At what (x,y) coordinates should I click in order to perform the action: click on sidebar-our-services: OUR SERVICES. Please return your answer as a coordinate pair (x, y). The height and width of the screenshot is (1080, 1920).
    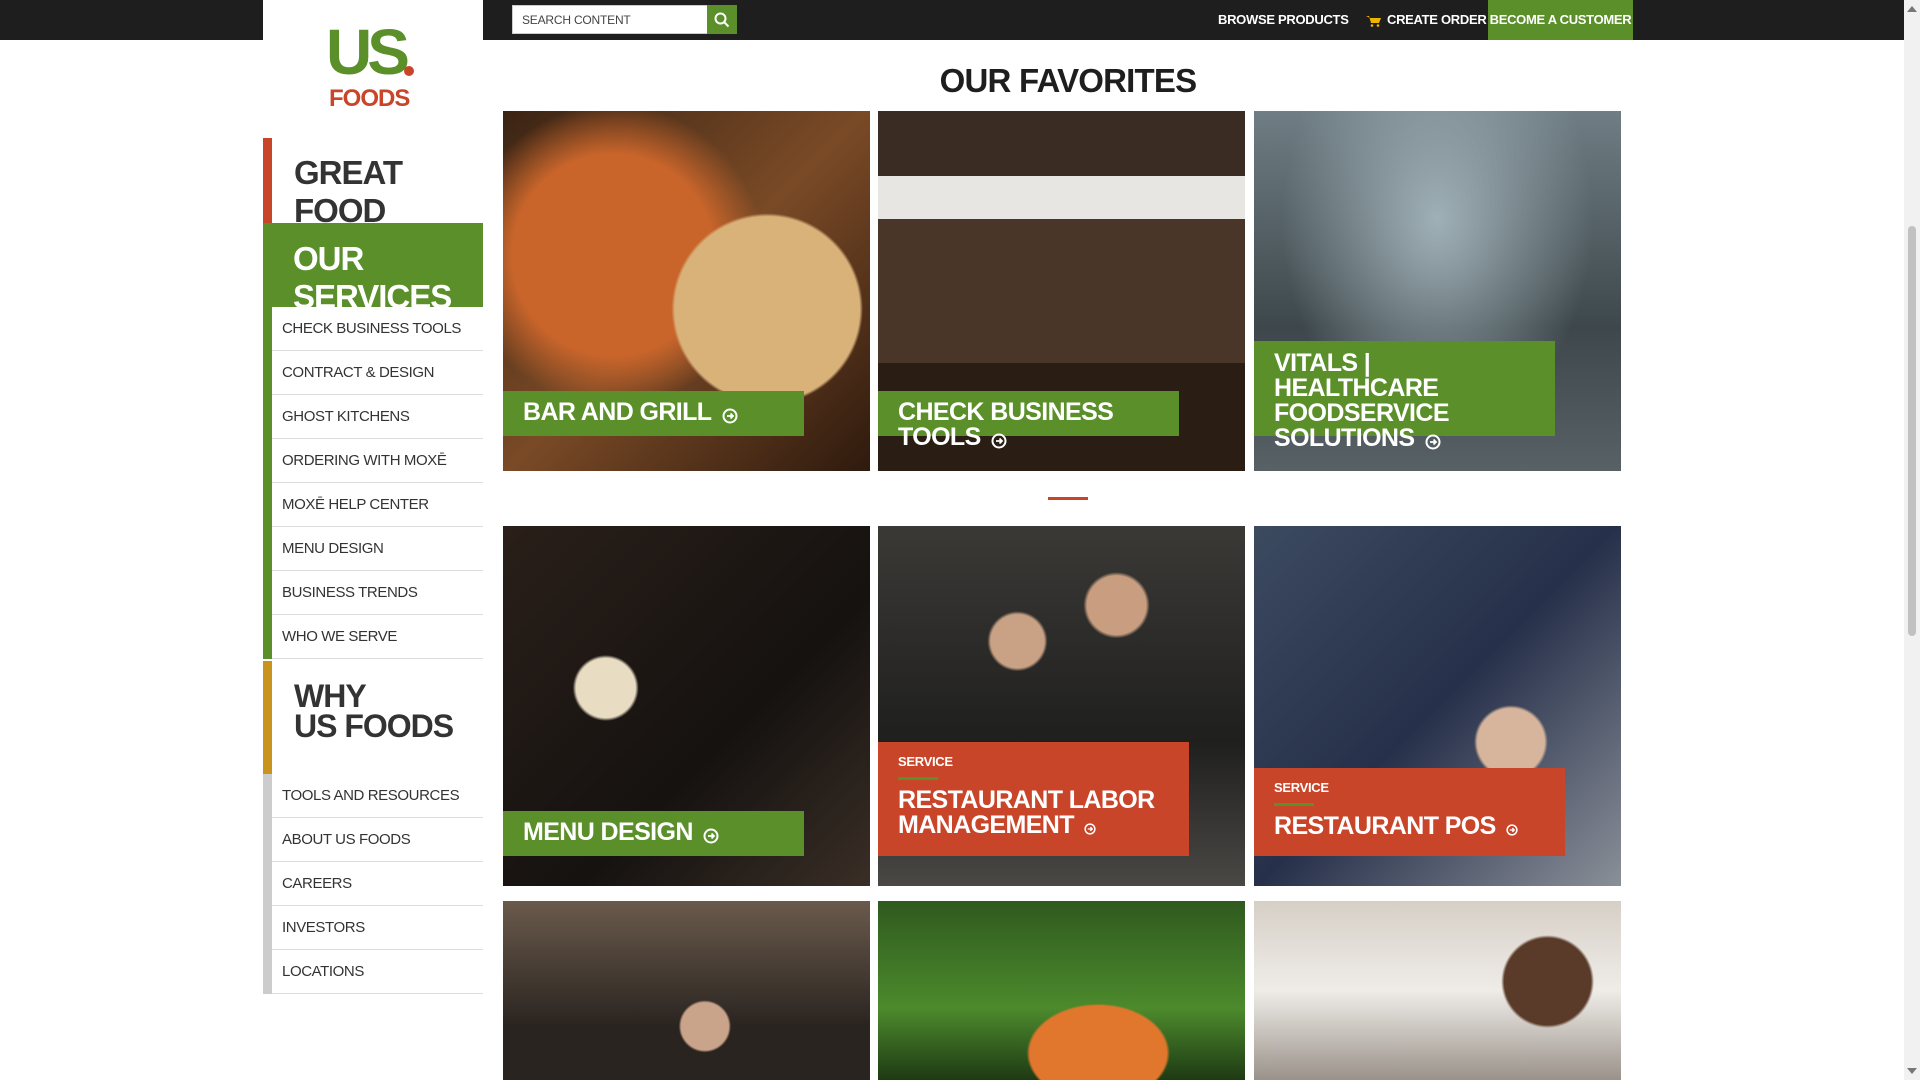
    Looking at the image, I should click on (373, 269).